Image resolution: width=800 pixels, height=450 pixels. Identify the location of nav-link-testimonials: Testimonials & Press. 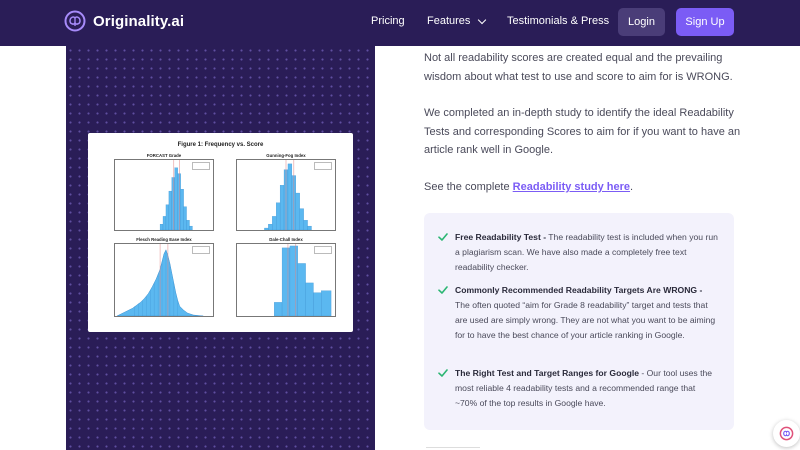
(558, 21).